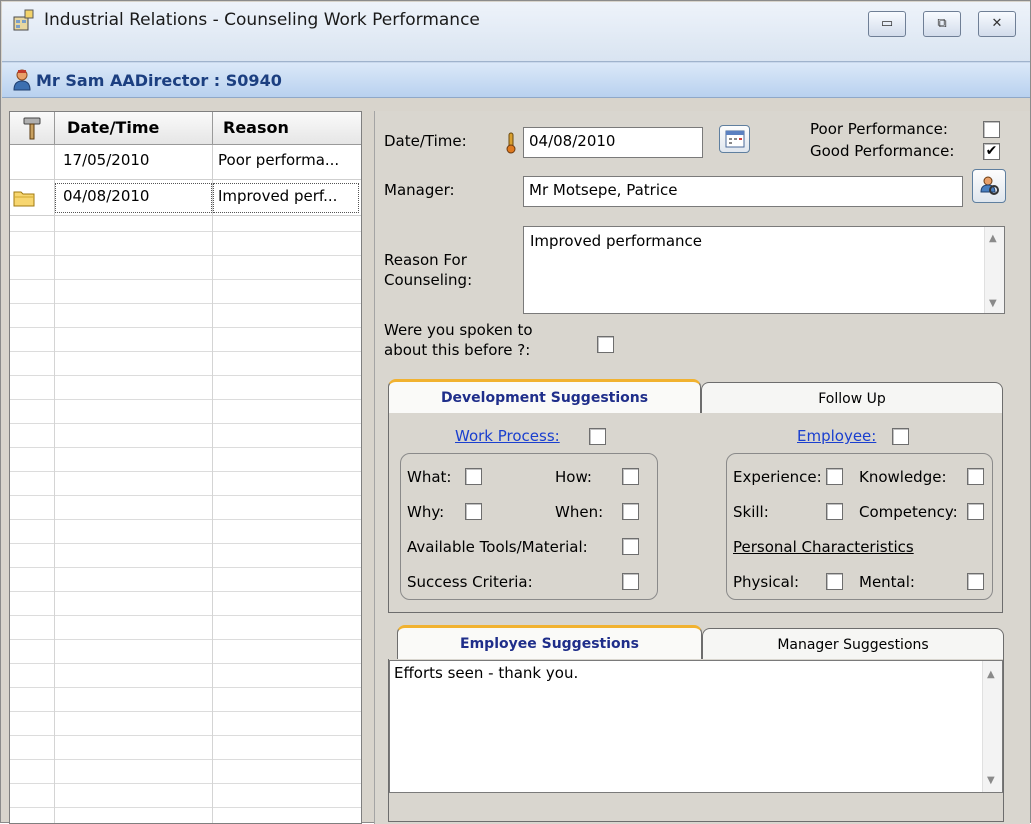 Image resolution: width=1031 pixels, height=824 pixels. What do you see at coordinates (834, 476) in the screenshot?
I see `experience-checkbox` at bounding box center [834, 476].